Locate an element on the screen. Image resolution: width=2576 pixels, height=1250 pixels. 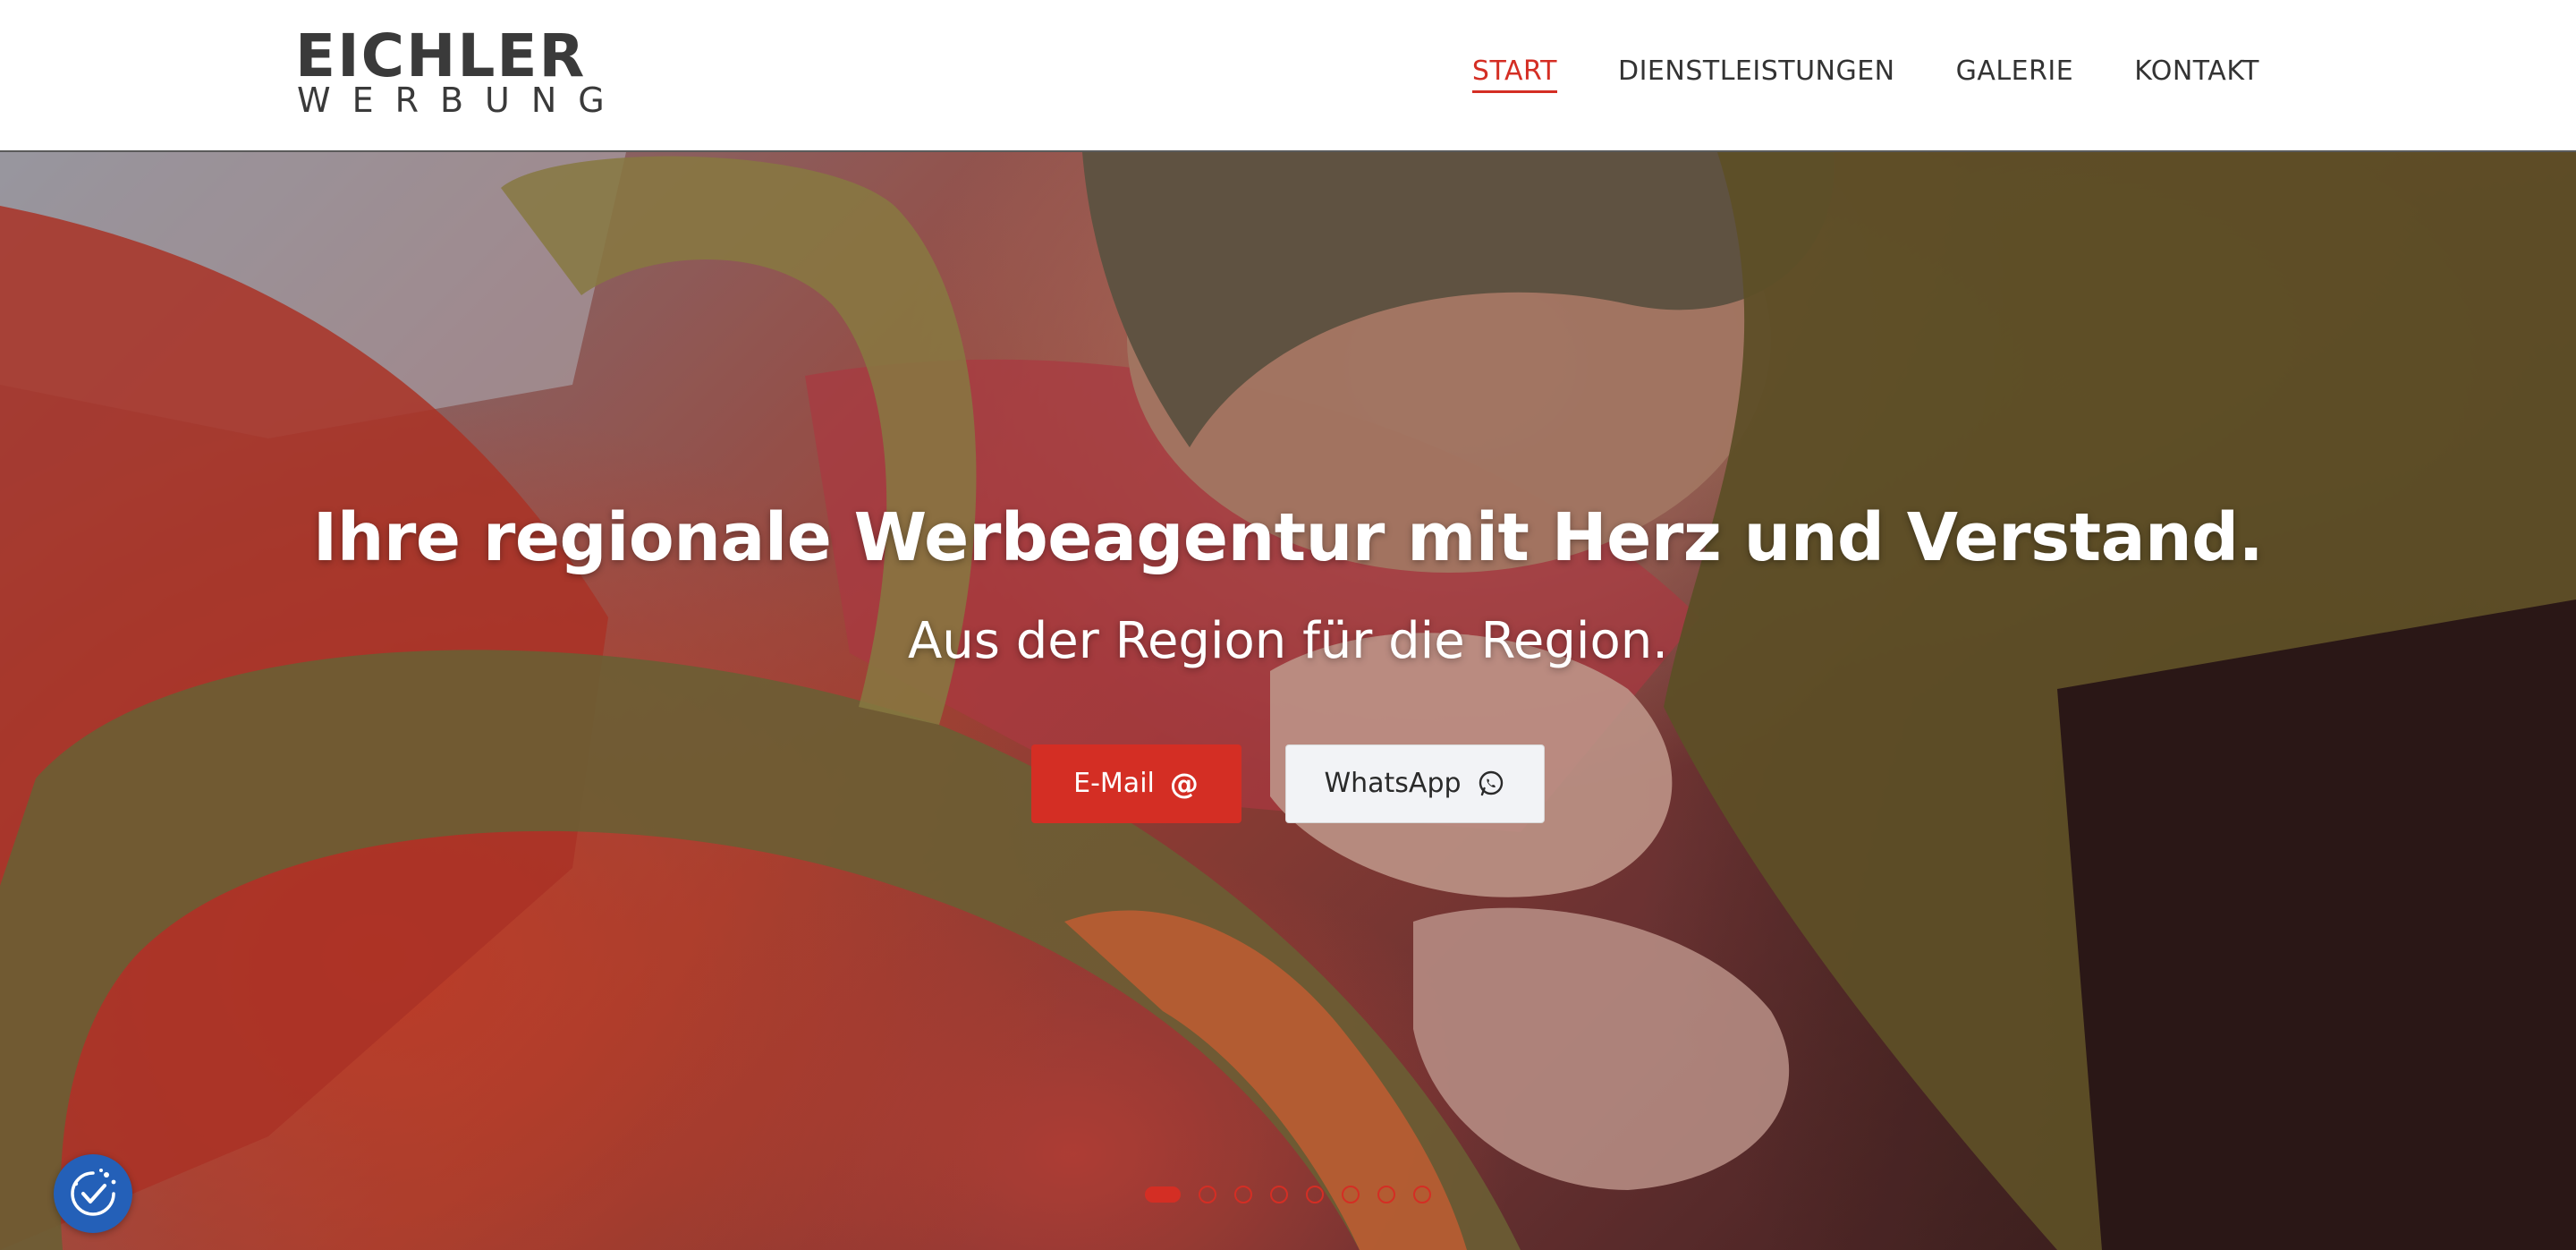
nav-item-start: START is located at coordinates (1514, 73).